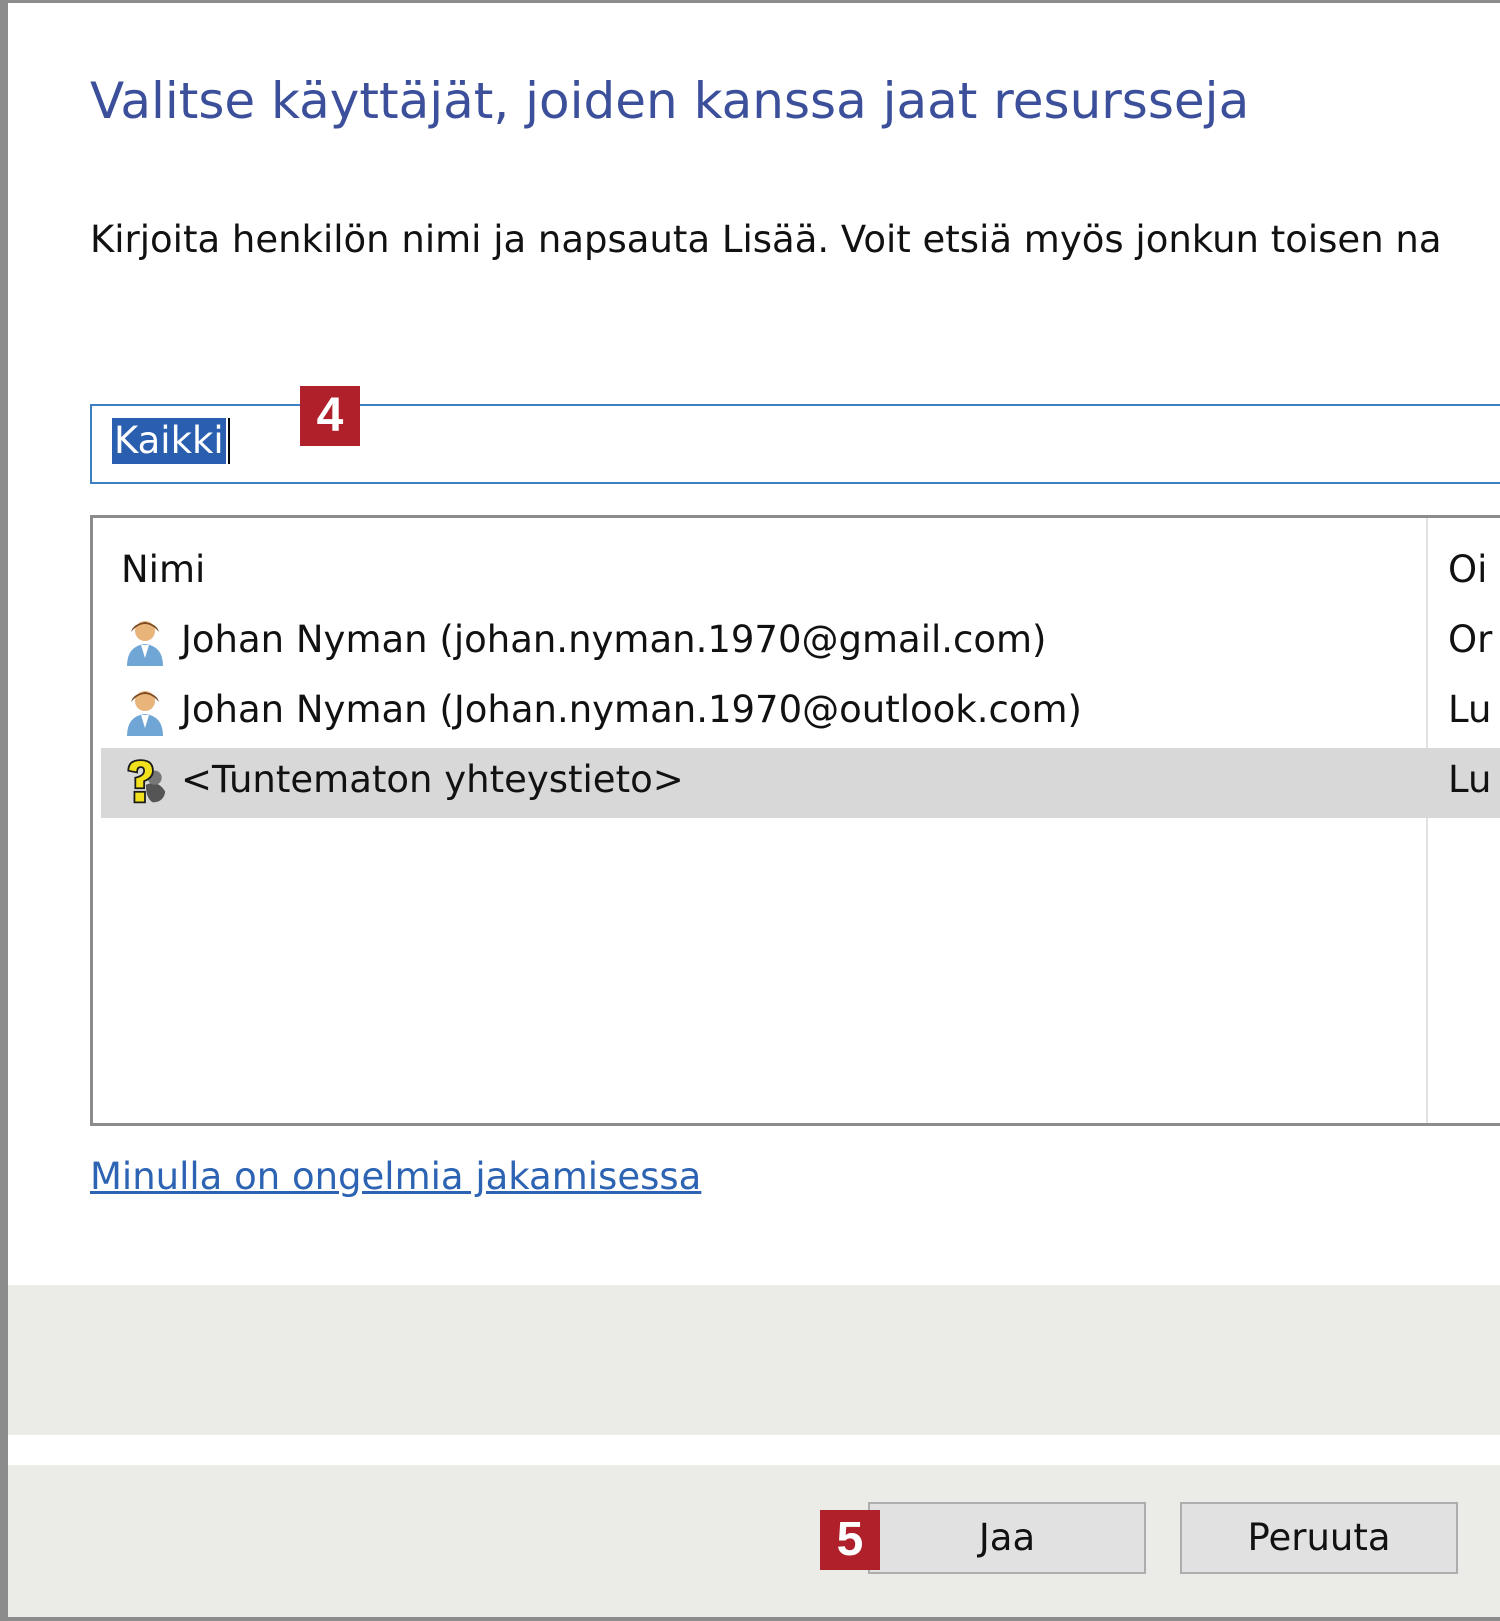  I want to click on unknown-contact-icon, so click(146, 781).